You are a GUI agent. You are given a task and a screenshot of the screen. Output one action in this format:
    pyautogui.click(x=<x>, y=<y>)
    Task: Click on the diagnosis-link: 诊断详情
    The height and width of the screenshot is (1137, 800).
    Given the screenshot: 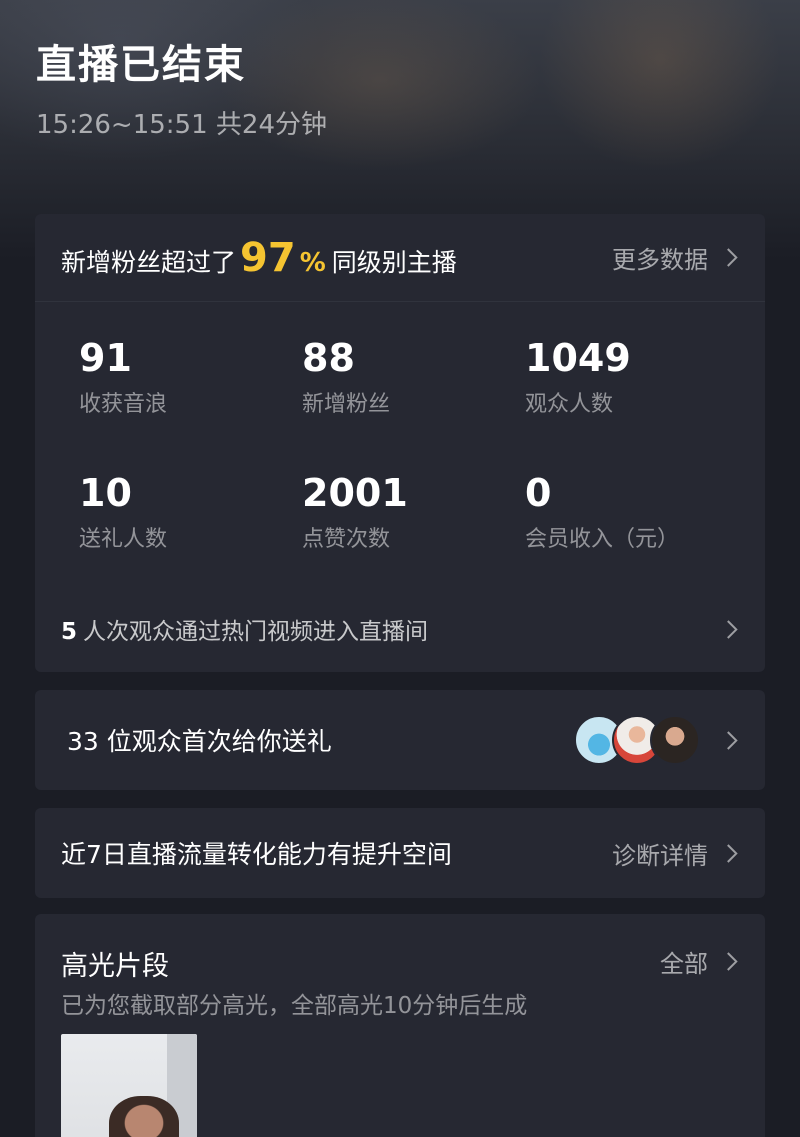 What is the action you would take?
    pyautogui.click(x=675, y=853)
    